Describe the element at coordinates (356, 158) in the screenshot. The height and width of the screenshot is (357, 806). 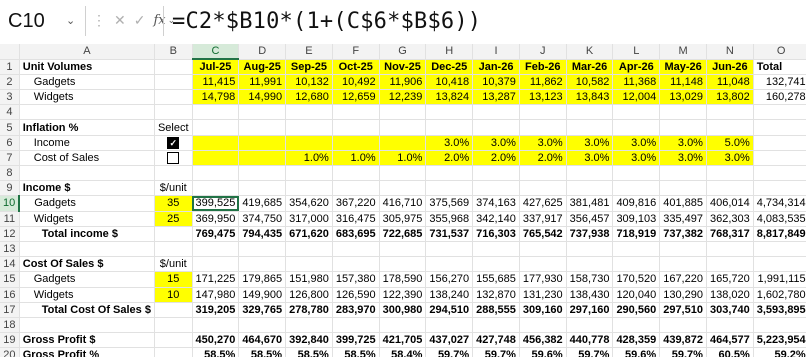
I see `cell-f: 1.0%` at that location.